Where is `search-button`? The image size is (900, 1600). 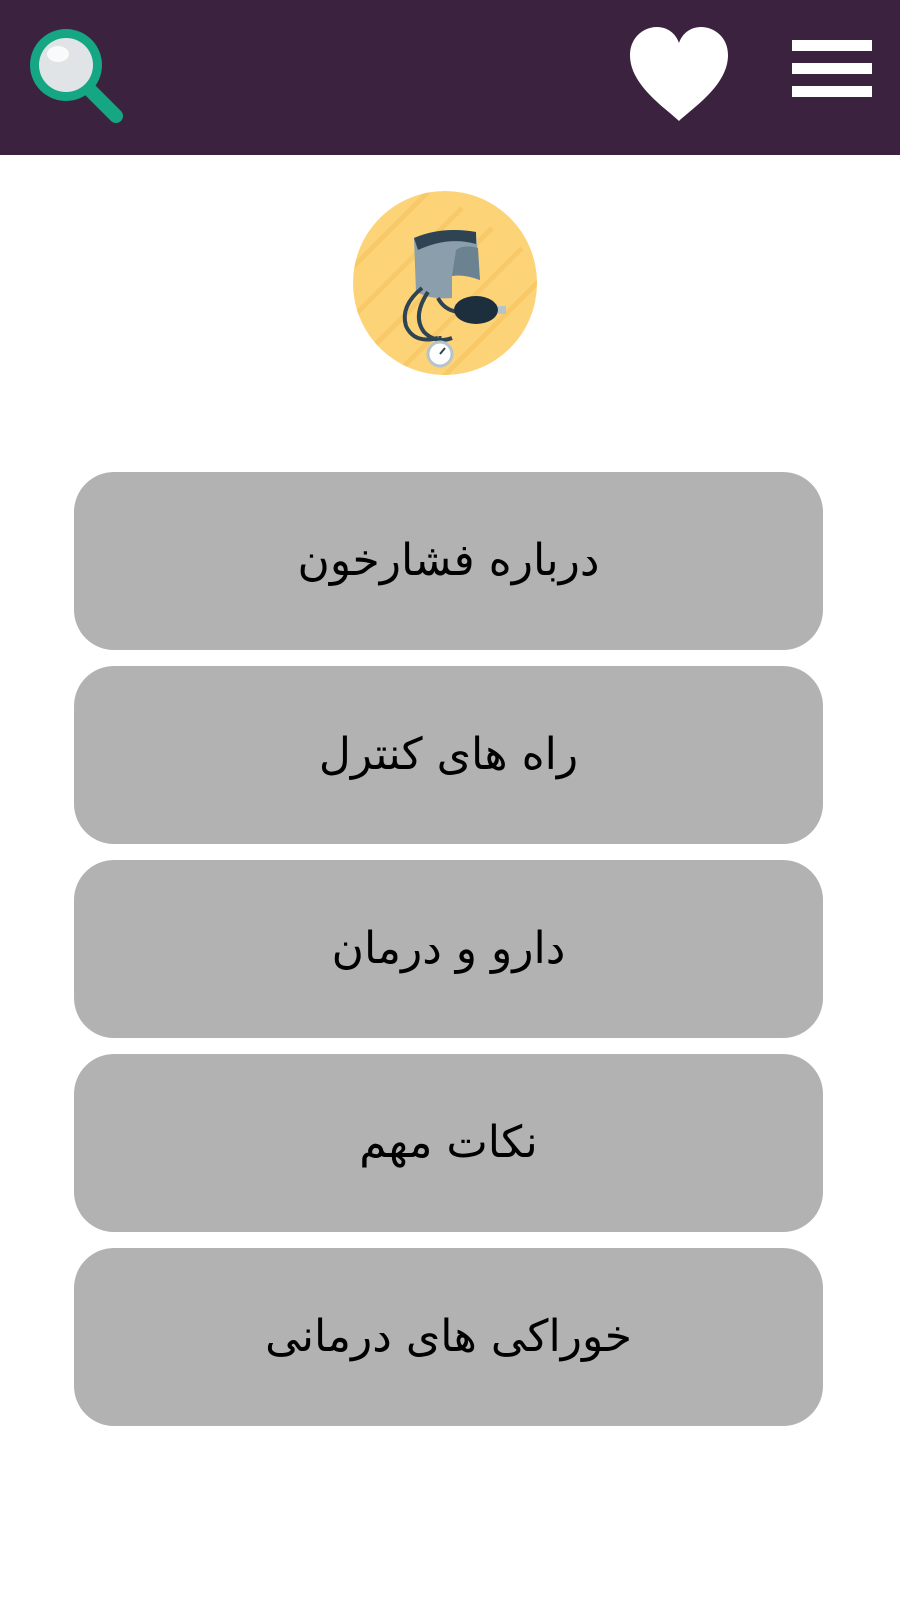 search-button is located at coordinates (77, 75).